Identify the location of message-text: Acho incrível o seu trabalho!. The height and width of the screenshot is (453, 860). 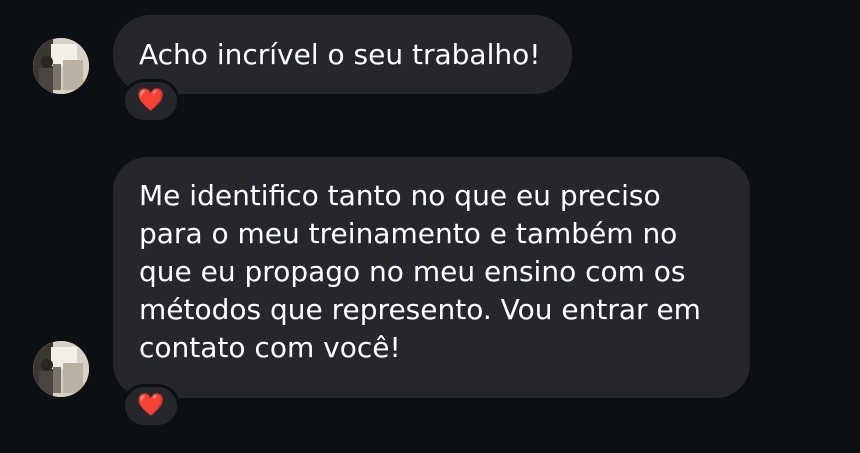
(340, 54).